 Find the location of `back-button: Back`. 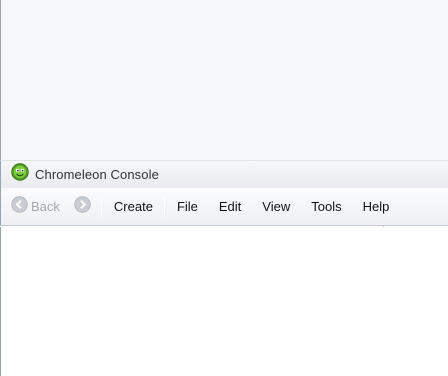

back-button: Back is located at coordinates (35, 206).